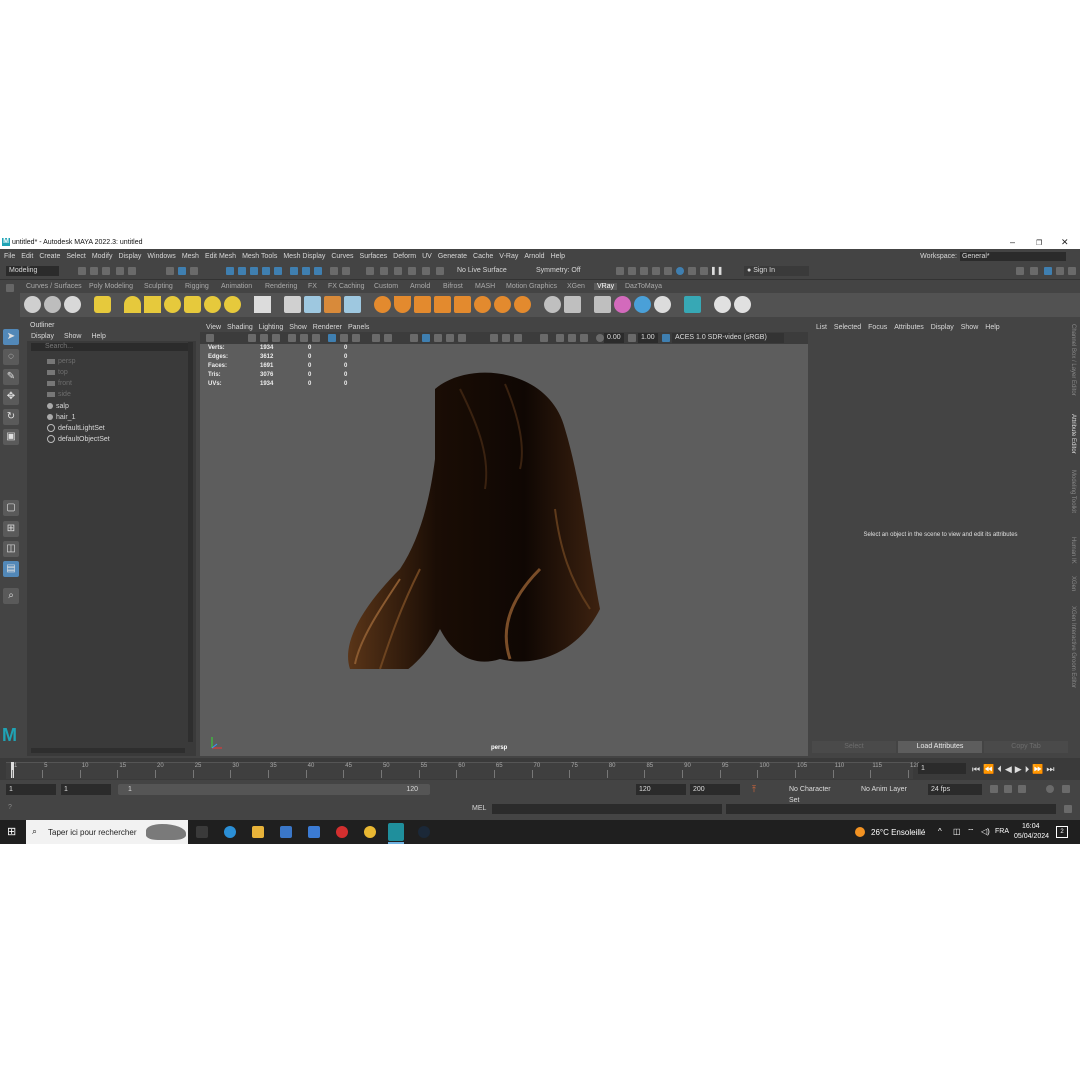 Image resolution: width=1080 pixels, height=1080 pixels. What do you see at coordinates (132, 271) in the screenshot?
I see `redo-icon` at bounding box center [132, 271].